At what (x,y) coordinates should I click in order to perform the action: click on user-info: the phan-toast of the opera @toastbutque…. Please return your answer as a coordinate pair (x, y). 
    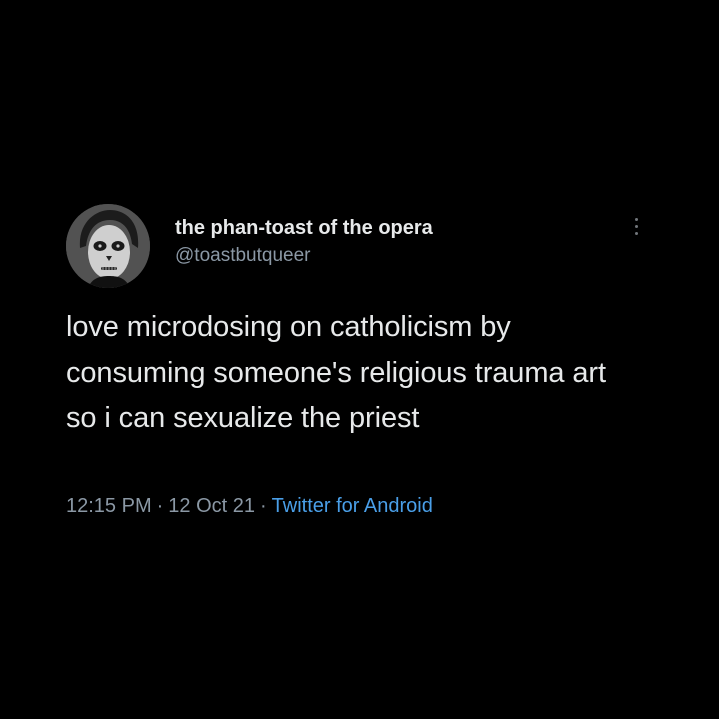
    Looking at the image, I should click on (304, 242).